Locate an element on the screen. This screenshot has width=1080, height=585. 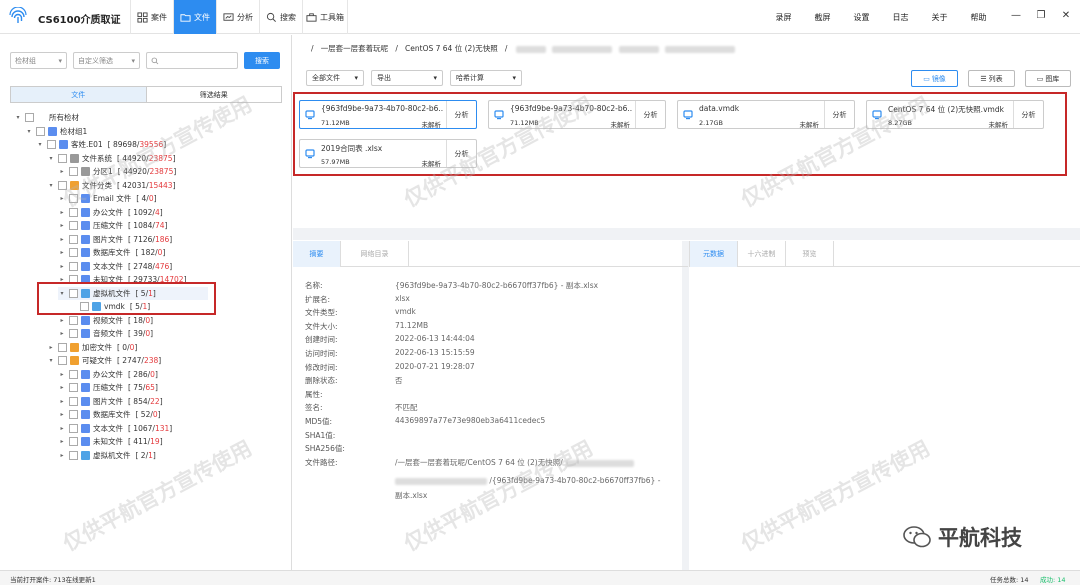
nav-search: 搜索 is located at coordinates (280, 17).